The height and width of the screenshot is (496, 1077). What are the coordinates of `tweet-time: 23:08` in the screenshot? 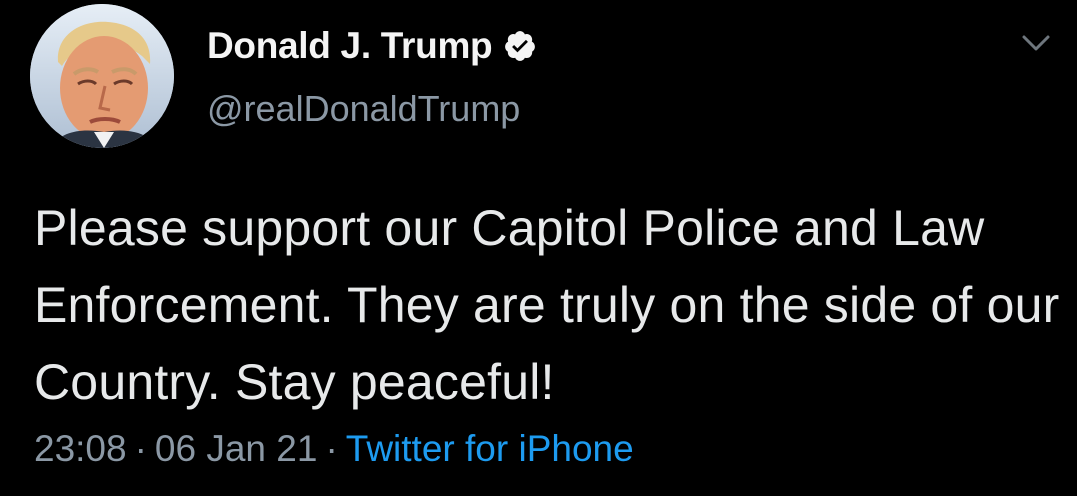 It's located at (80, 448).